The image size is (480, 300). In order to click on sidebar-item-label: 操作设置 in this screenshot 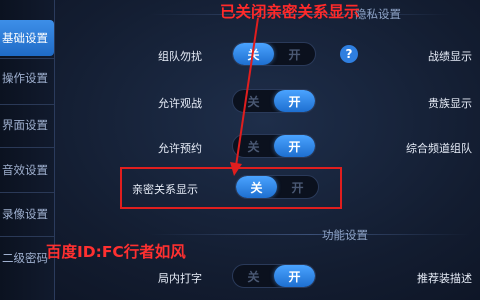, I will do `click(25, 78)`.